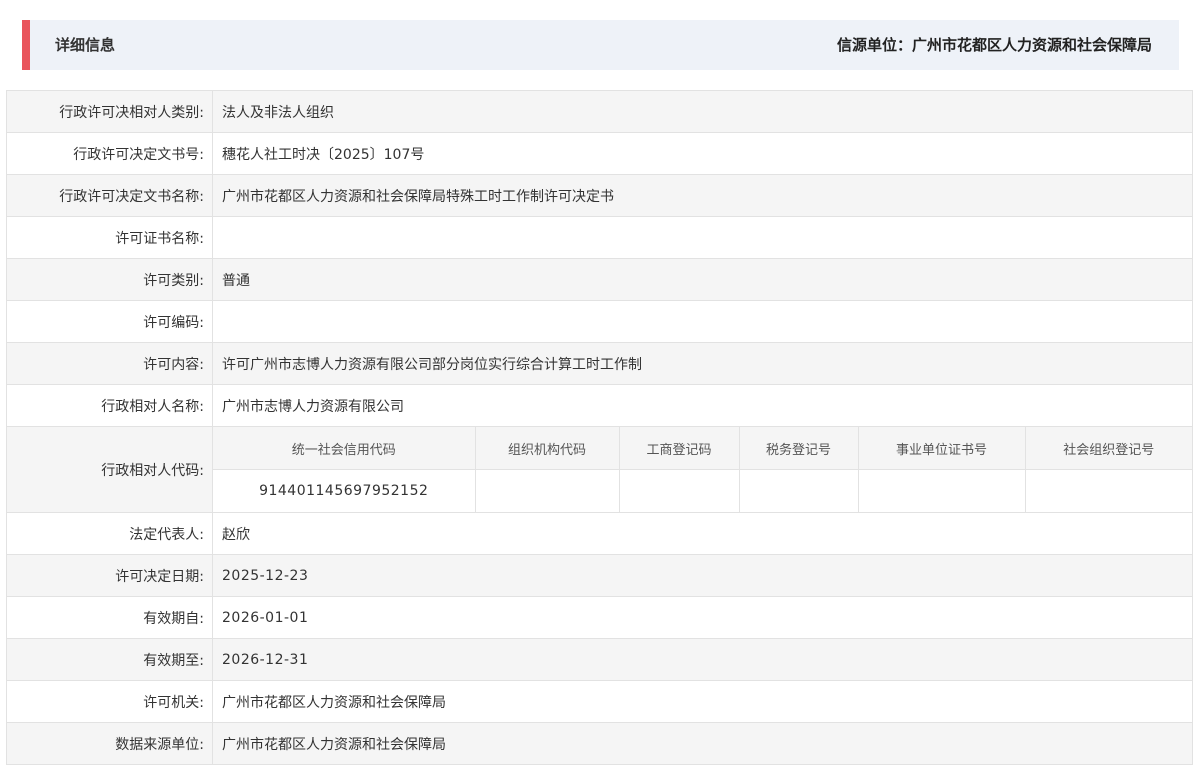 This screenshot has height=765, width=1193. I want to click on field-label: 许可证书名称:, so click(109, 237).